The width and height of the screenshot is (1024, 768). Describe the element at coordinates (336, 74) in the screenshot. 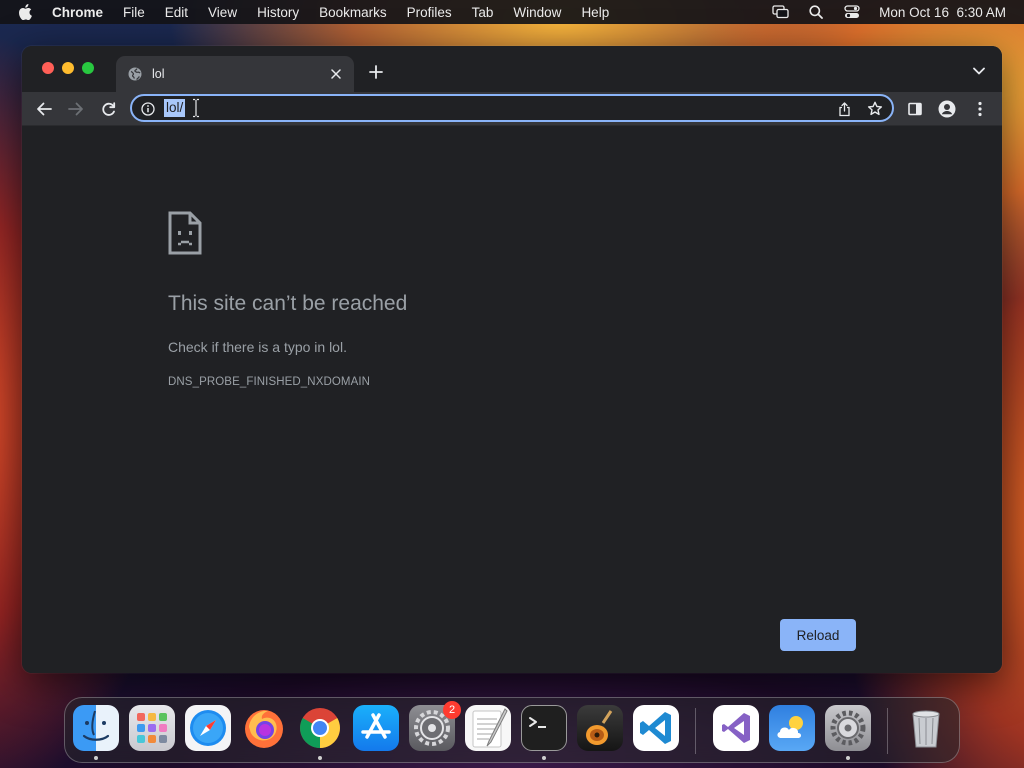

I see `close-tab-icon` at that location.